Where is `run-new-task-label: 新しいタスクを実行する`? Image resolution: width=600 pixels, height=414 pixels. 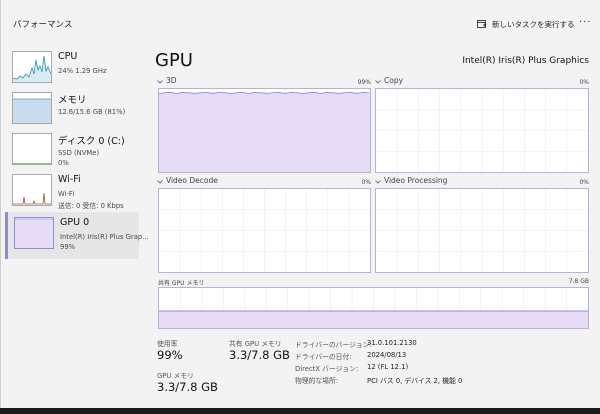 run-new-task-label: 新しいタスクを実行する is located at coordinates (533, 24).